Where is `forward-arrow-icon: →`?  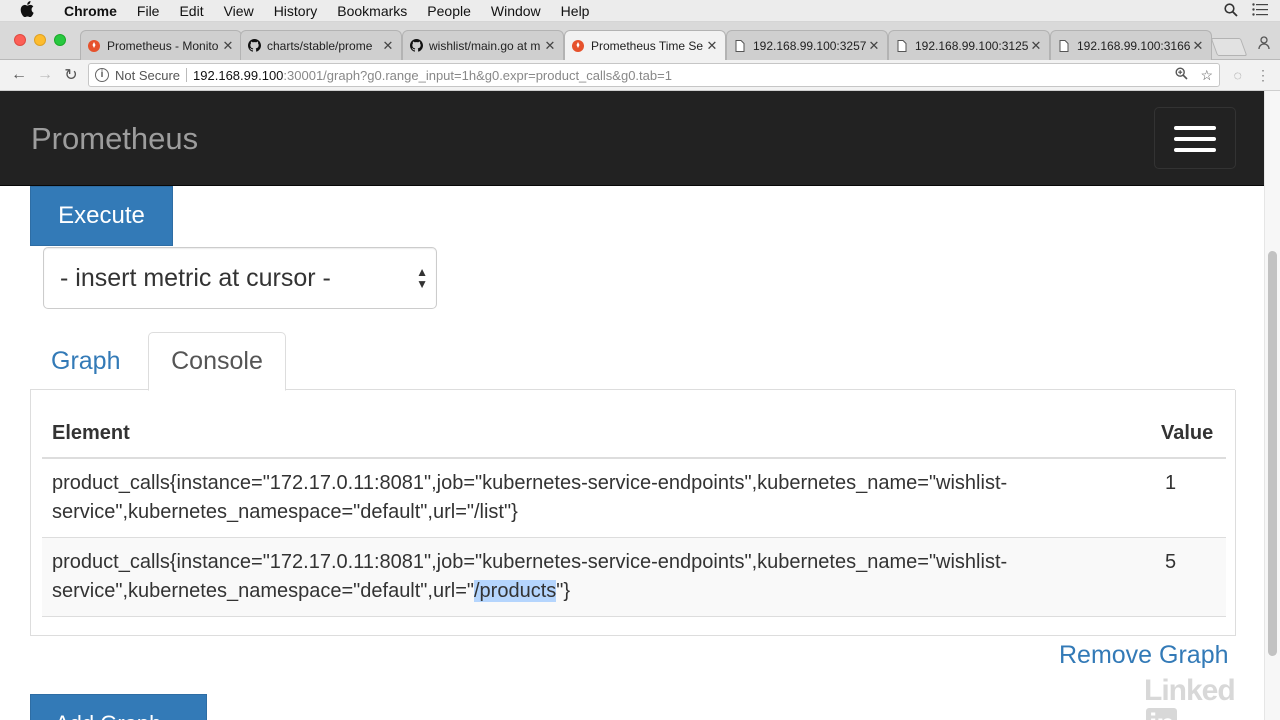
forward-arrow-icon: → is located at coordinates (45, 75).